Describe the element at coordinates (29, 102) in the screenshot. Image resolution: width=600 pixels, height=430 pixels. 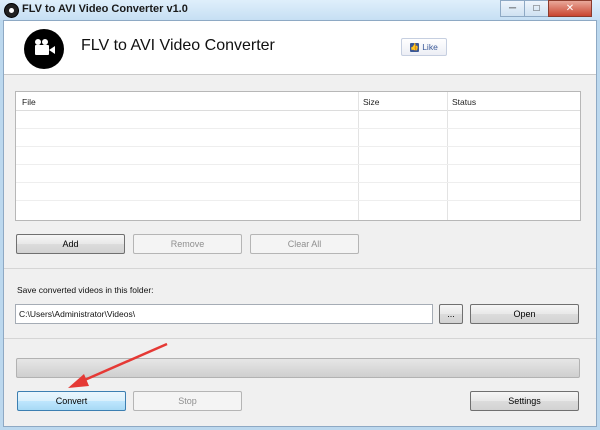
I see `column-header-file: File` at that location.